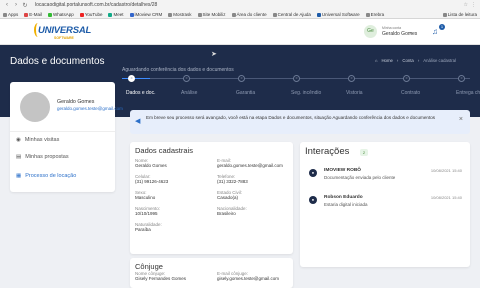 This screenshot has height=288, width=480. Describe the element at coordinates (145, 197) in the screenshot. I see `field-value: Masculino` at that location.